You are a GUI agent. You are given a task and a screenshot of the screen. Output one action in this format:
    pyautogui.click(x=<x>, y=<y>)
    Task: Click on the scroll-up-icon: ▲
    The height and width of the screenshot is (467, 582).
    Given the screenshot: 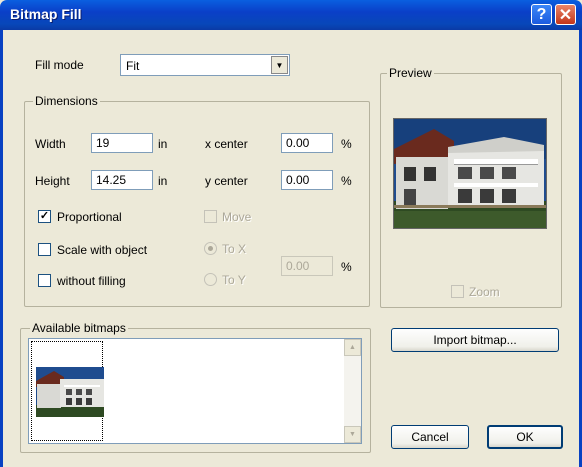 What is the action you would take?
    pyautogui.click(x=352, y=347)
    